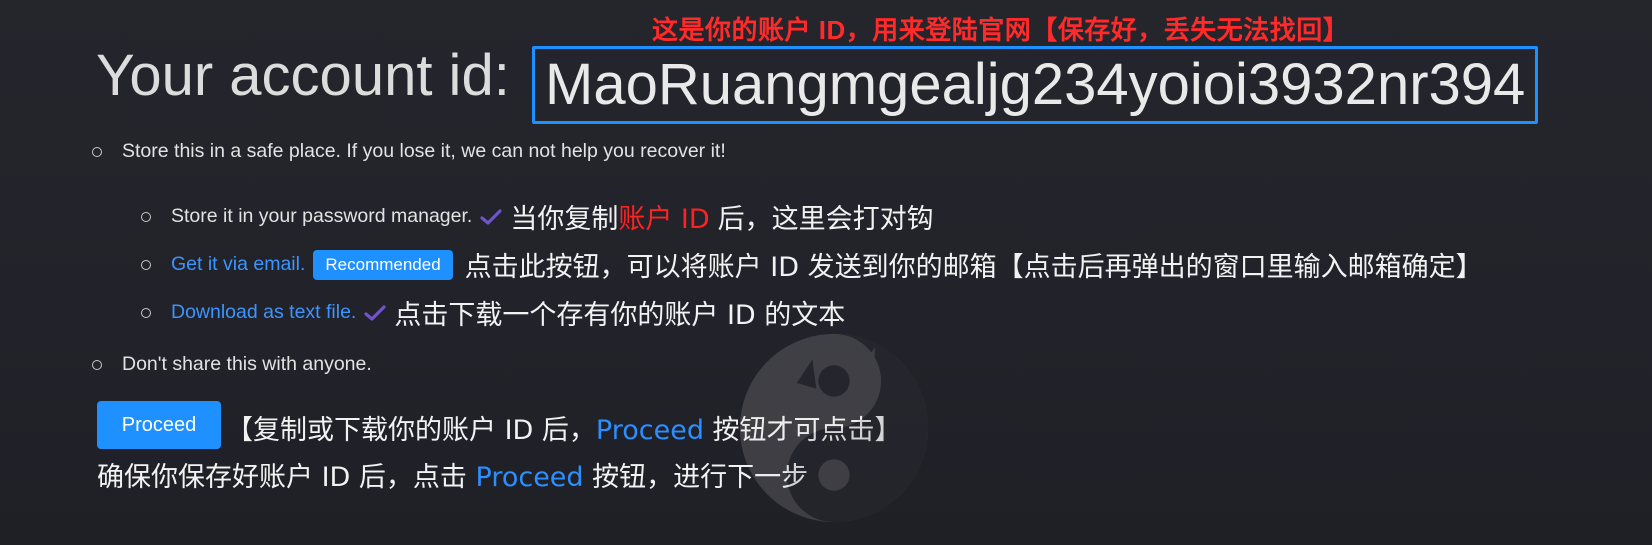 The image size is (1652, 545). I want to click on final-instruction-prefix: 确保你保存好账户 ID 后，点击, so click(286, 477).